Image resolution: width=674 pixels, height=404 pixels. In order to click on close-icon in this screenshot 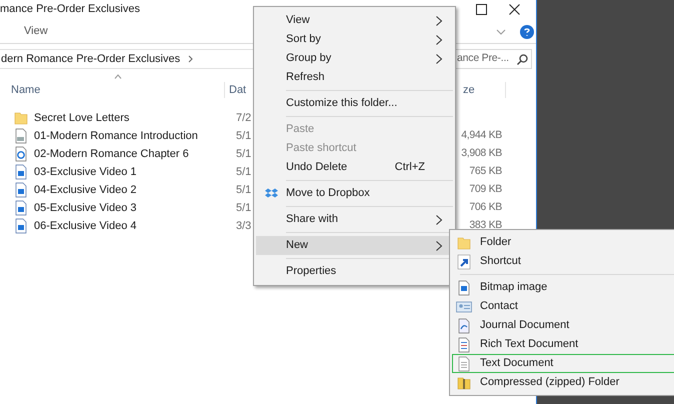, I will do `click(514, 9)`.